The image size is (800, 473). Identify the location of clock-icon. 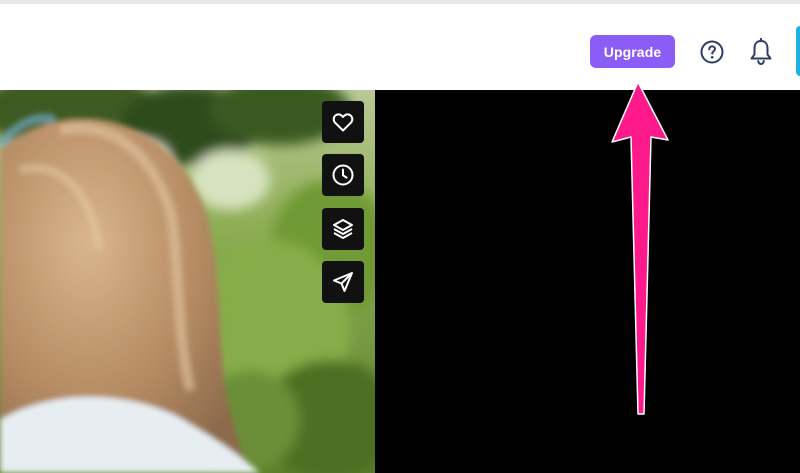
(343, 175).